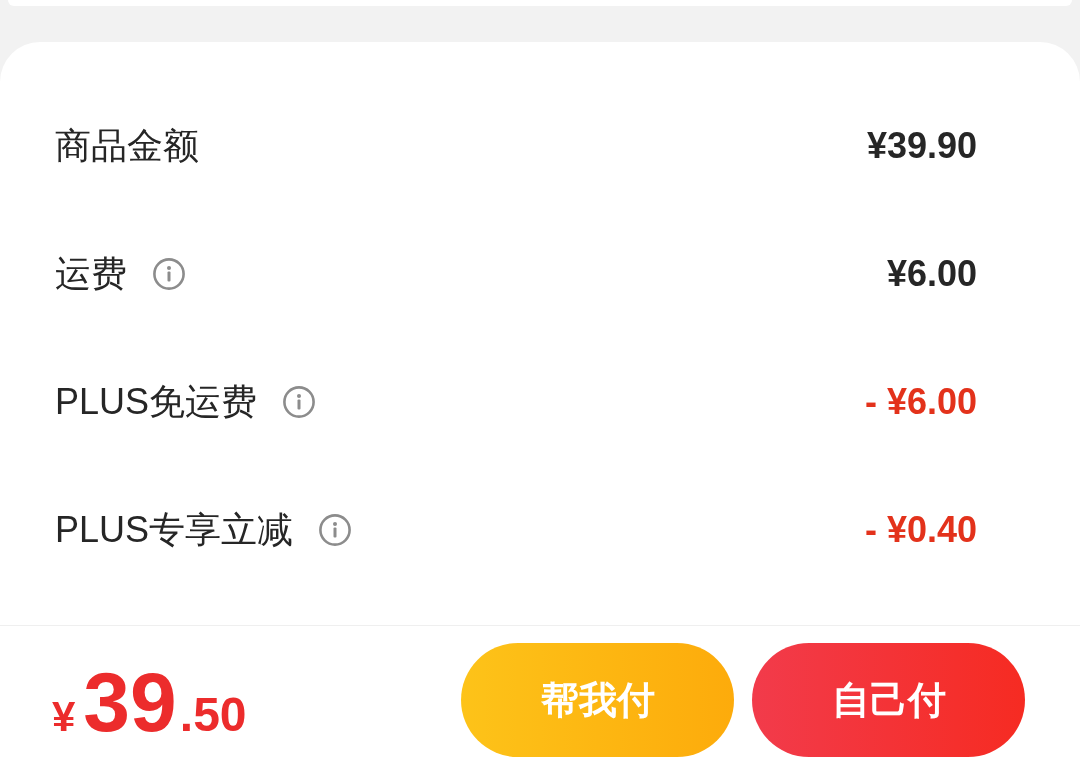 Image resolution: width=1080 pixels, height=774 pixels. What do you see at coordinates (920, 530) in the screenshot?
I see `amount-text: - ¥0.40` at bounding box center [920, 530].